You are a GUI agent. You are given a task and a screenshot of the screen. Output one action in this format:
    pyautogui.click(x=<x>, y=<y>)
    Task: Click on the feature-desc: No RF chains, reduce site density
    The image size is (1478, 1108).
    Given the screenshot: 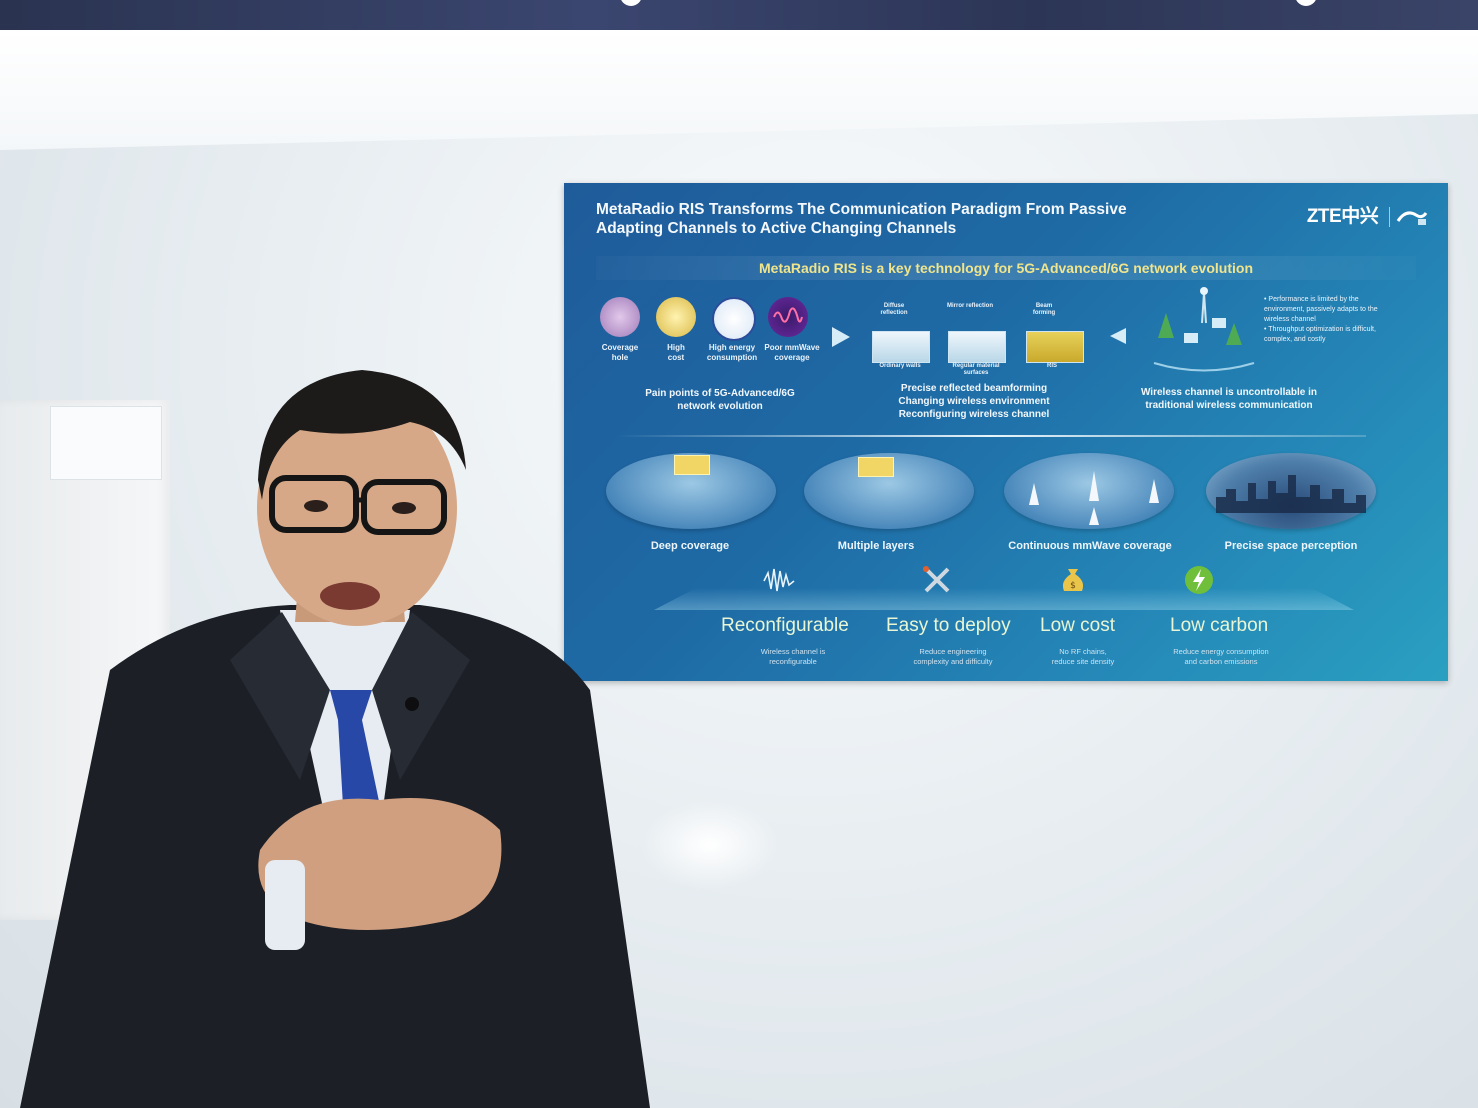 What is the action you would take?
    pyautogui.click(x=1083, y=656)
    